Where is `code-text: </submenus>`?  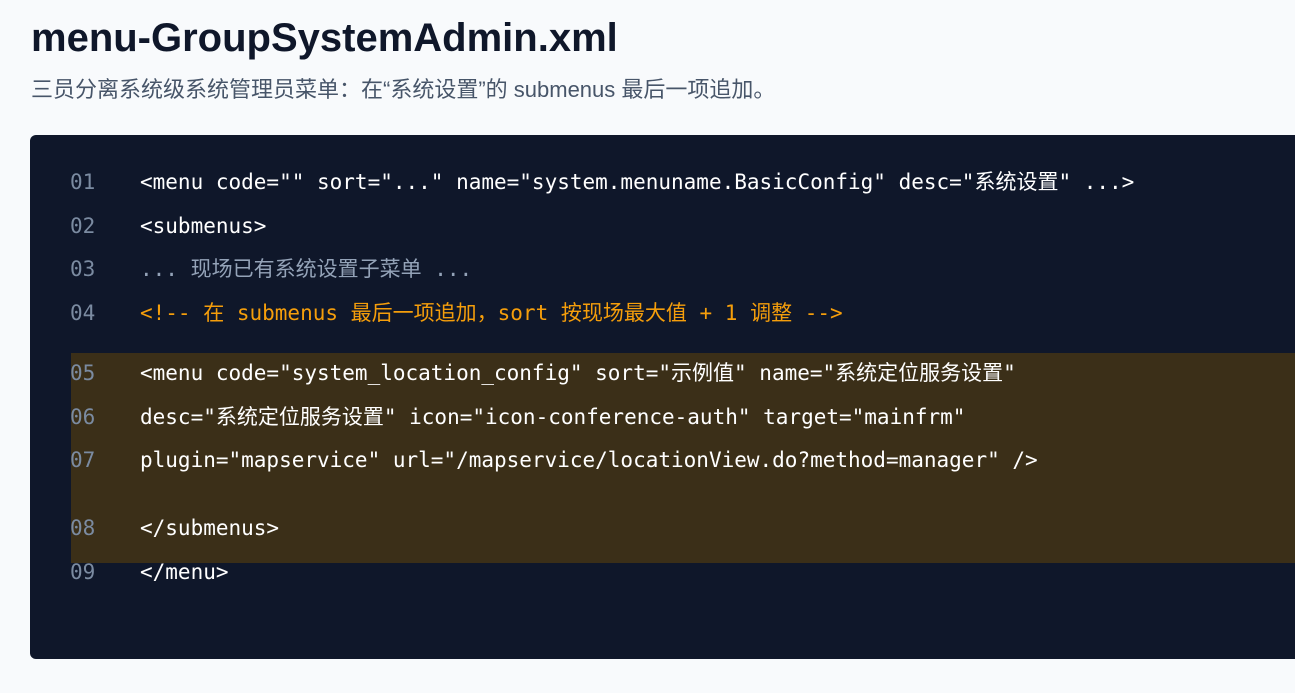 code-text: </submenus> is located at coordinates (210, 528).